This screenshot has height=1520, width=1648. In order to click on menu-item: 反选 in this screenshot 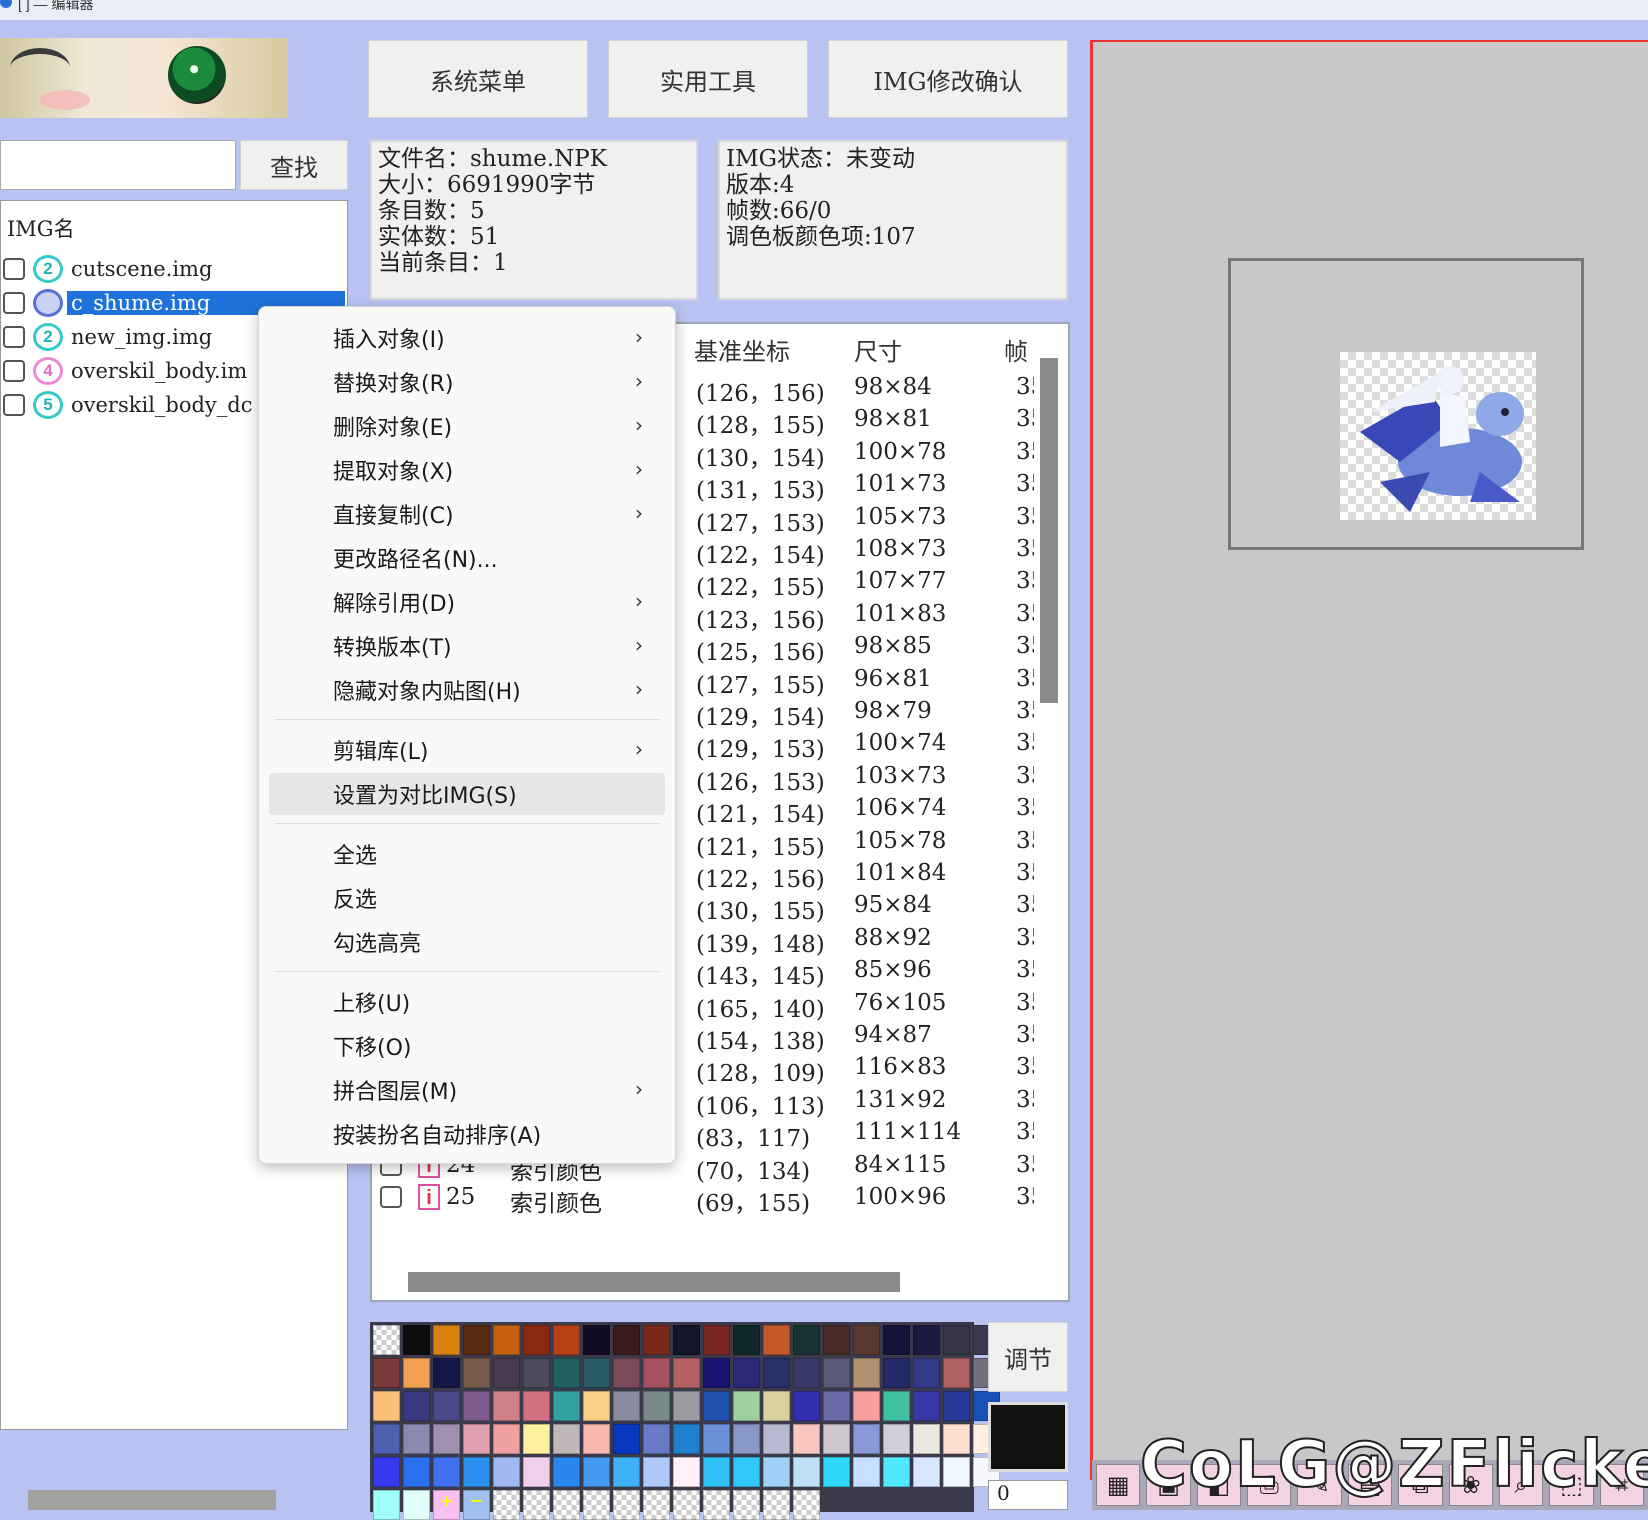, I will do `click(467, 898)`.